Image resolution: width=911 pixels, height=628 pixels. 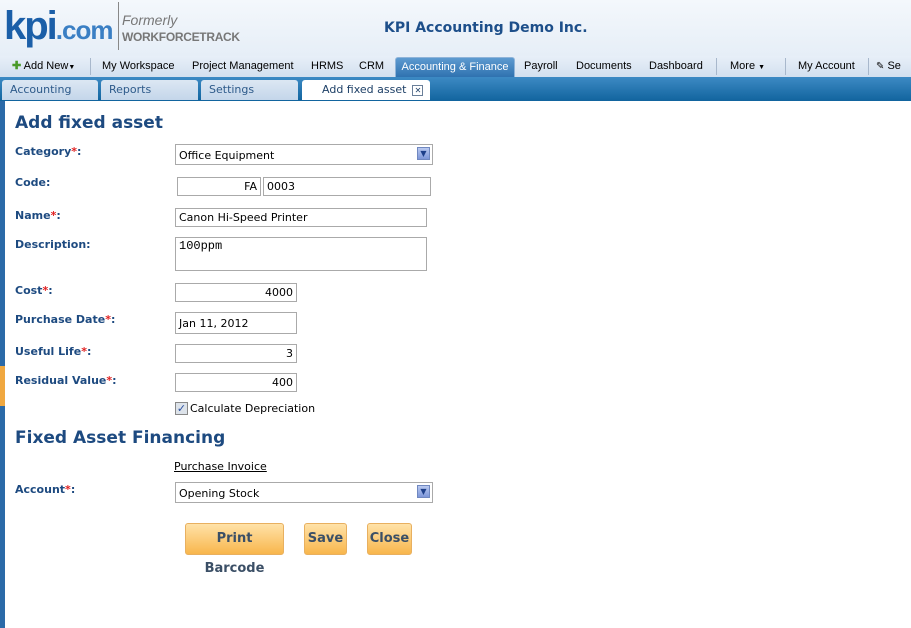 What do you see at coordinates (53, 244) in the screenshot?
I see `description-label: Description:` at bounding box center [53, 244].